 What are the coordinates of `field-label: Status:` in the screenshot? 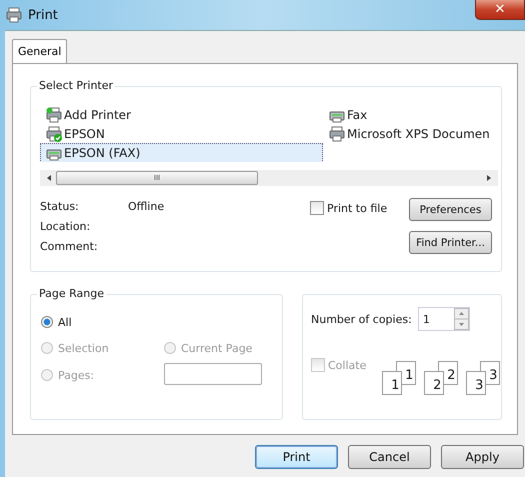 It's located at (60, 206).